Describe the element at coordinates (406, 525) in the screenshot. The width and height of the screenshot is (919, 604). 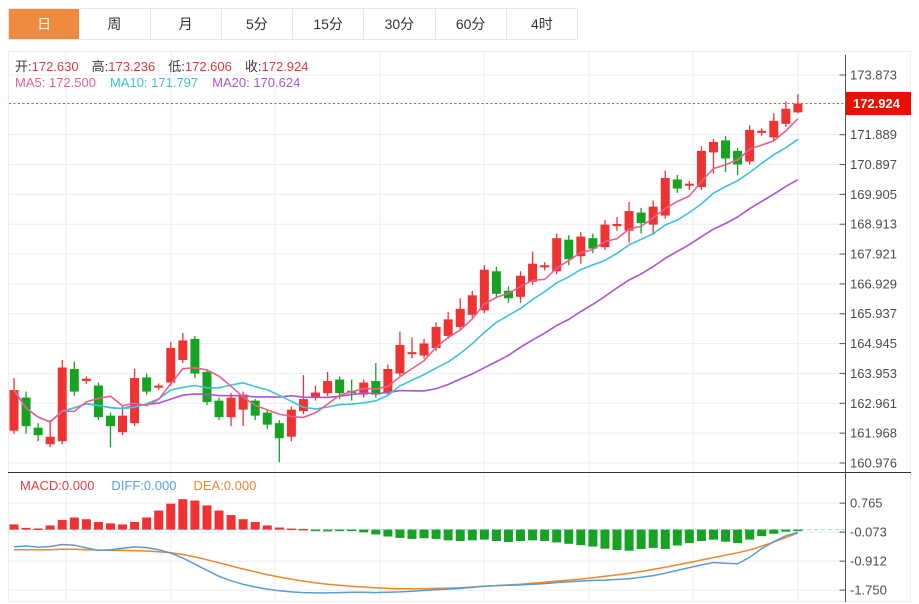
I see `macd-histogram` at that location.